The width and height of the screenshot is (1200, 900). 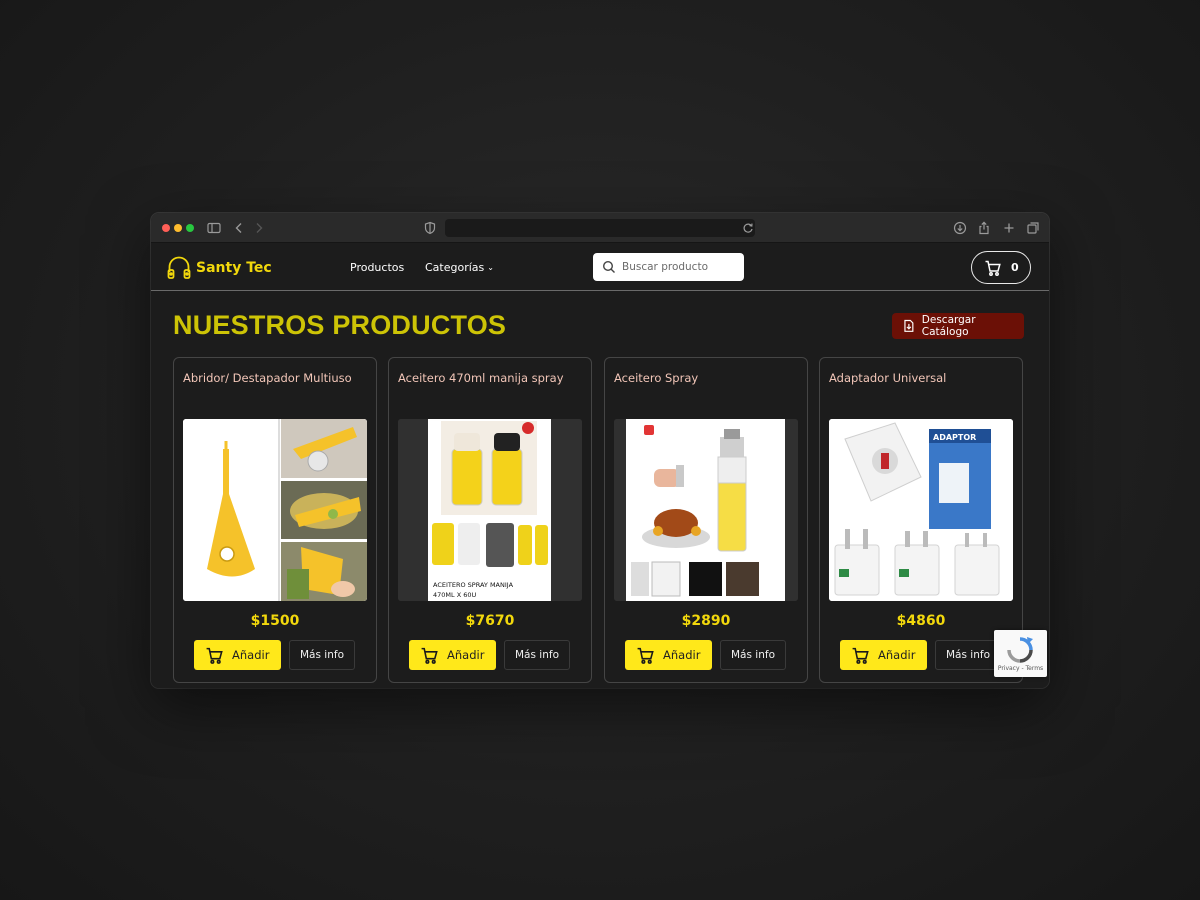 I want to click on recaptcha-terms: Privacy - Terms, so click(x=1020, y=668).